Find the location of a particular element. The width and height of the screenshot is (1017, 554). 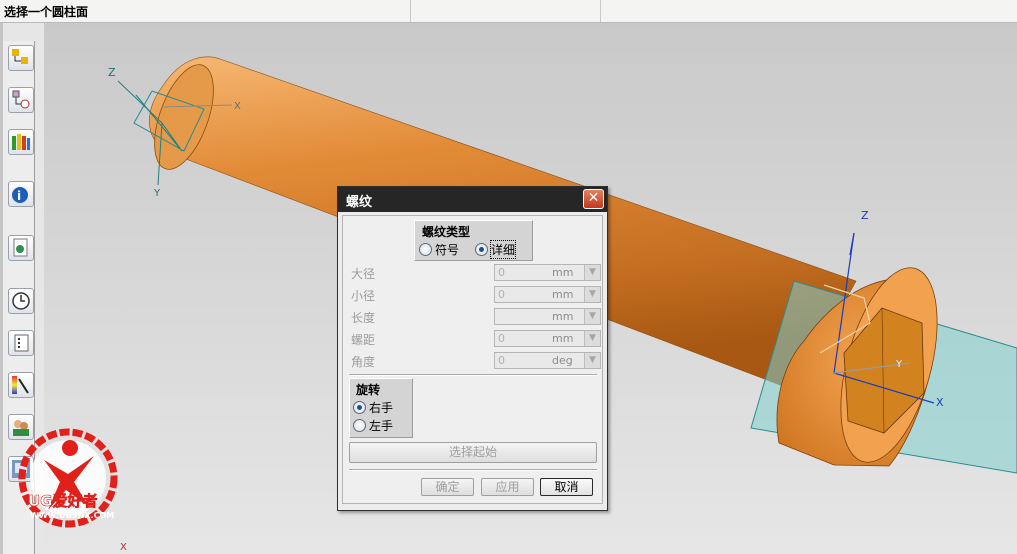

radio-left-hand: 左手 is located at coordinates (373, 425).